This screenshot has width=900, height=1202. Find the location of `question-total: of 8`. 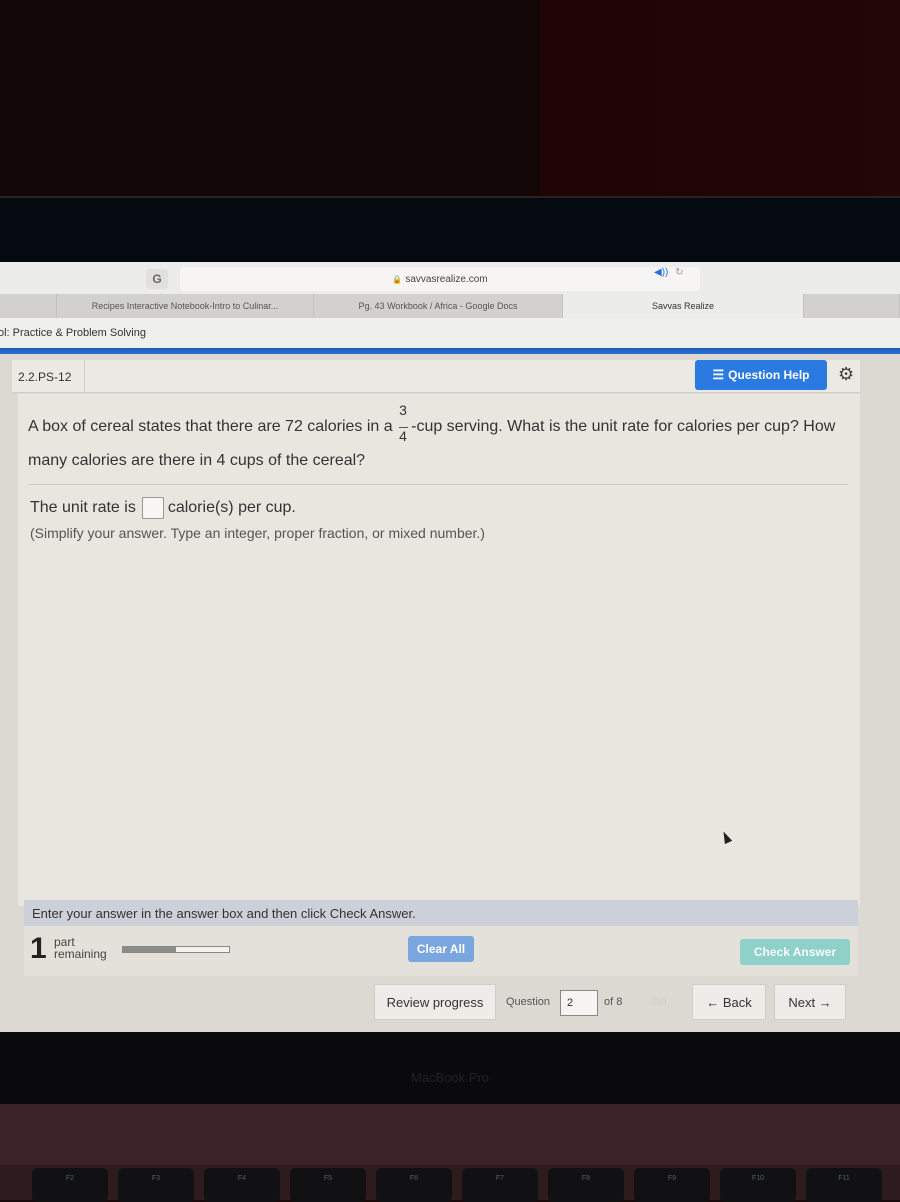

question-total: of 8 is located at coordinates (613, 1002).